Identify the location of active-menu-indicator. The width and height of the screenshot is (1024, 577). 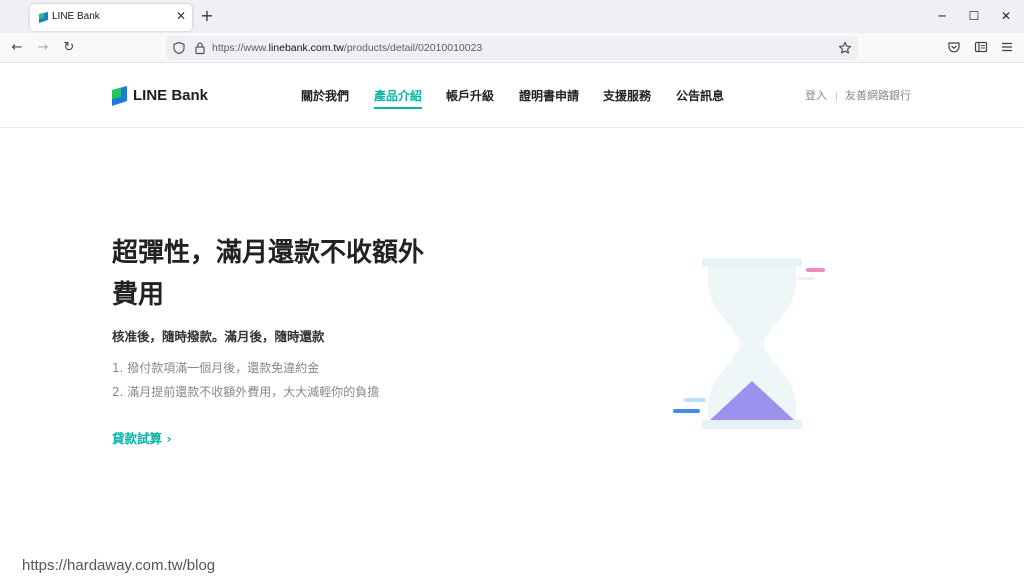
(398, 108).